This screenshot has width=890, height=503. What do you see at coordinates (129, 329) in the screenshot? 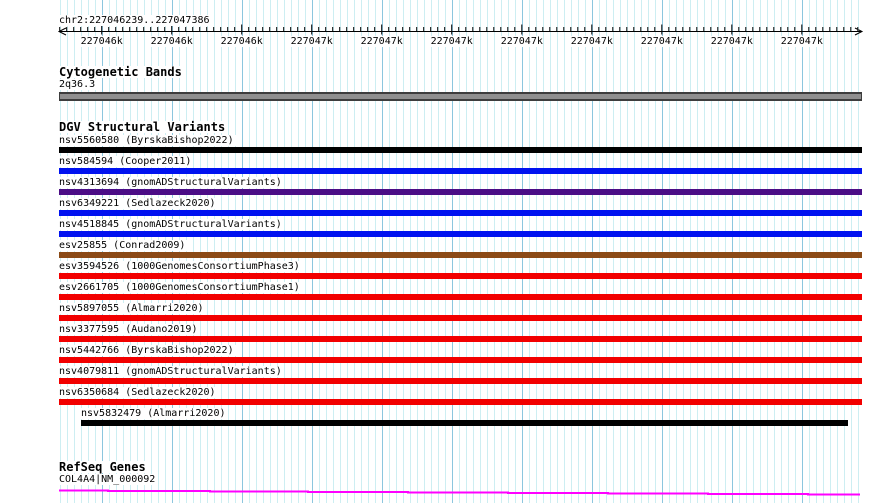
I see `variant-label: nsv3377595 (Audano2019)` at bounding box center [129, 329].